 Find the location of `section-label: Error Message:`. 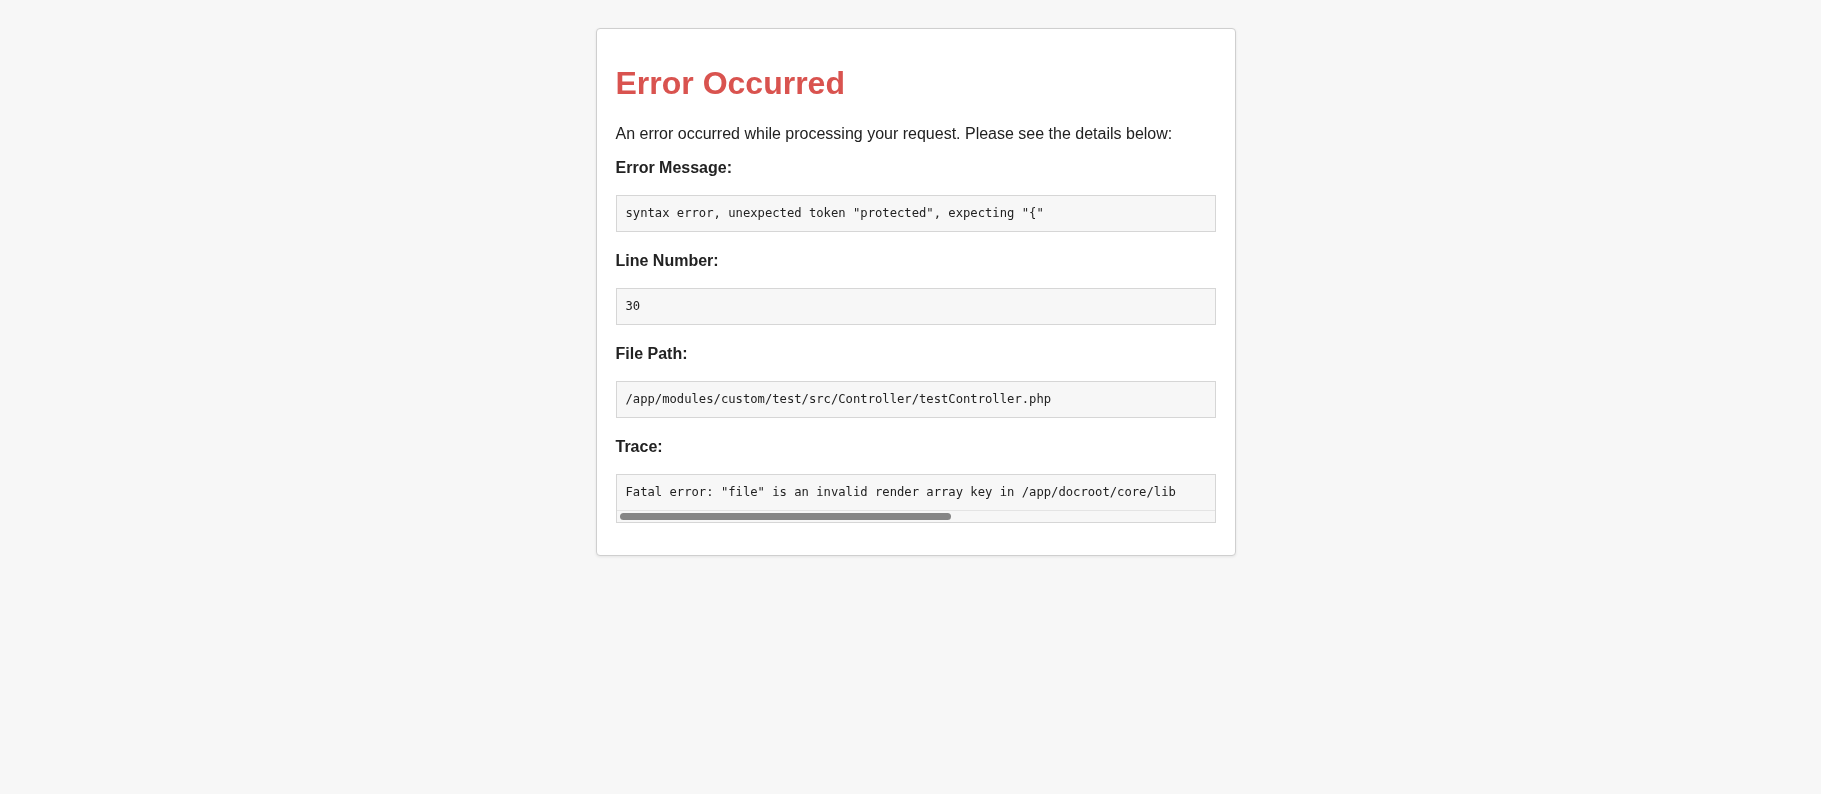

section-label: Error Message: is located at coordinates (674, 168).